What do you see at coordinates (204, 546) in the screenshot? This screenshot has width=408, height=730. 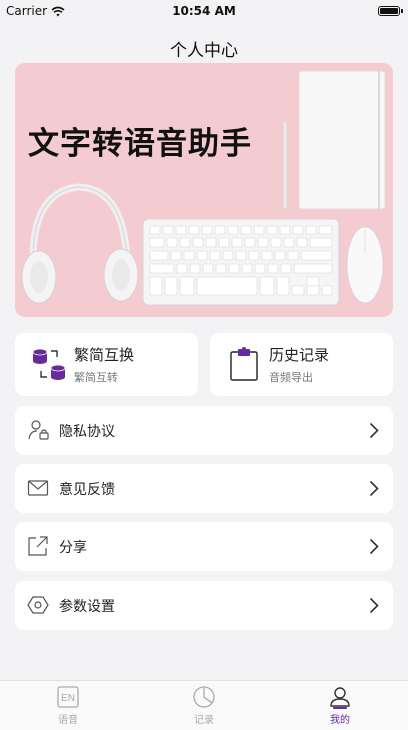 I see `menu-item-share: 分享` at bounding box center [204, 546].